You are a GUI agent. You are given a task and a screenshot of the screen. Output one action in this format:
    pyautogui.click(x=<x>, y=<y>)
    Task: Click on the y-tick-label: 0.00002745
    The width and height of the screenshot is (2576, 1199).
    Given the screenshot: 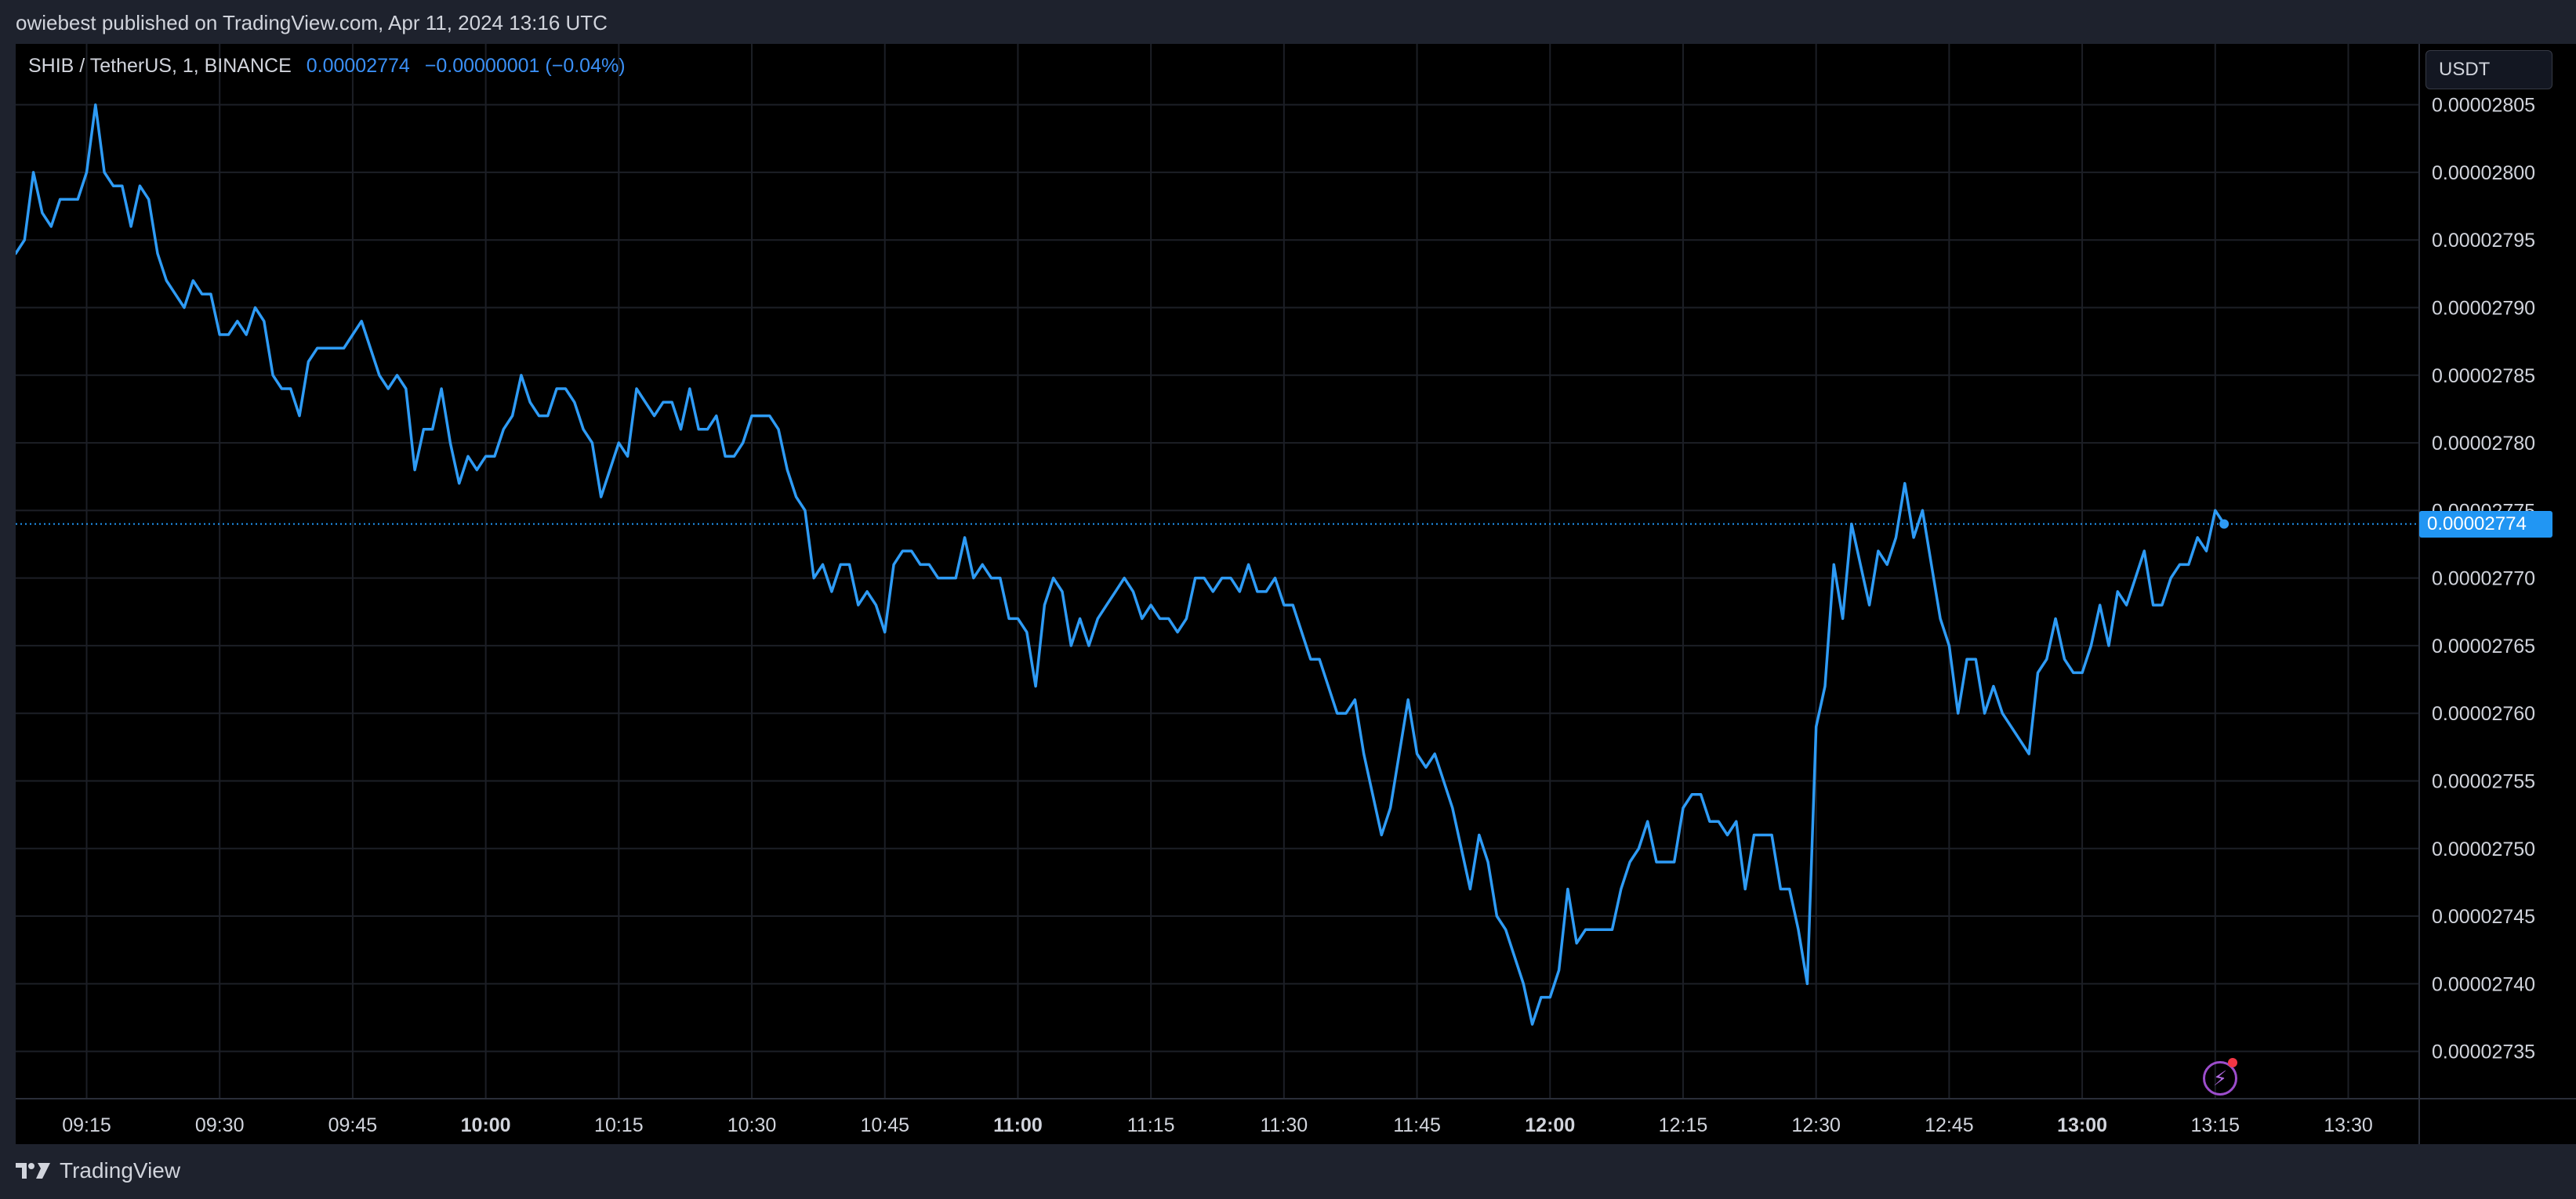 What is the action you would take?
    pyautogui.click(x=2483, y=917)
    